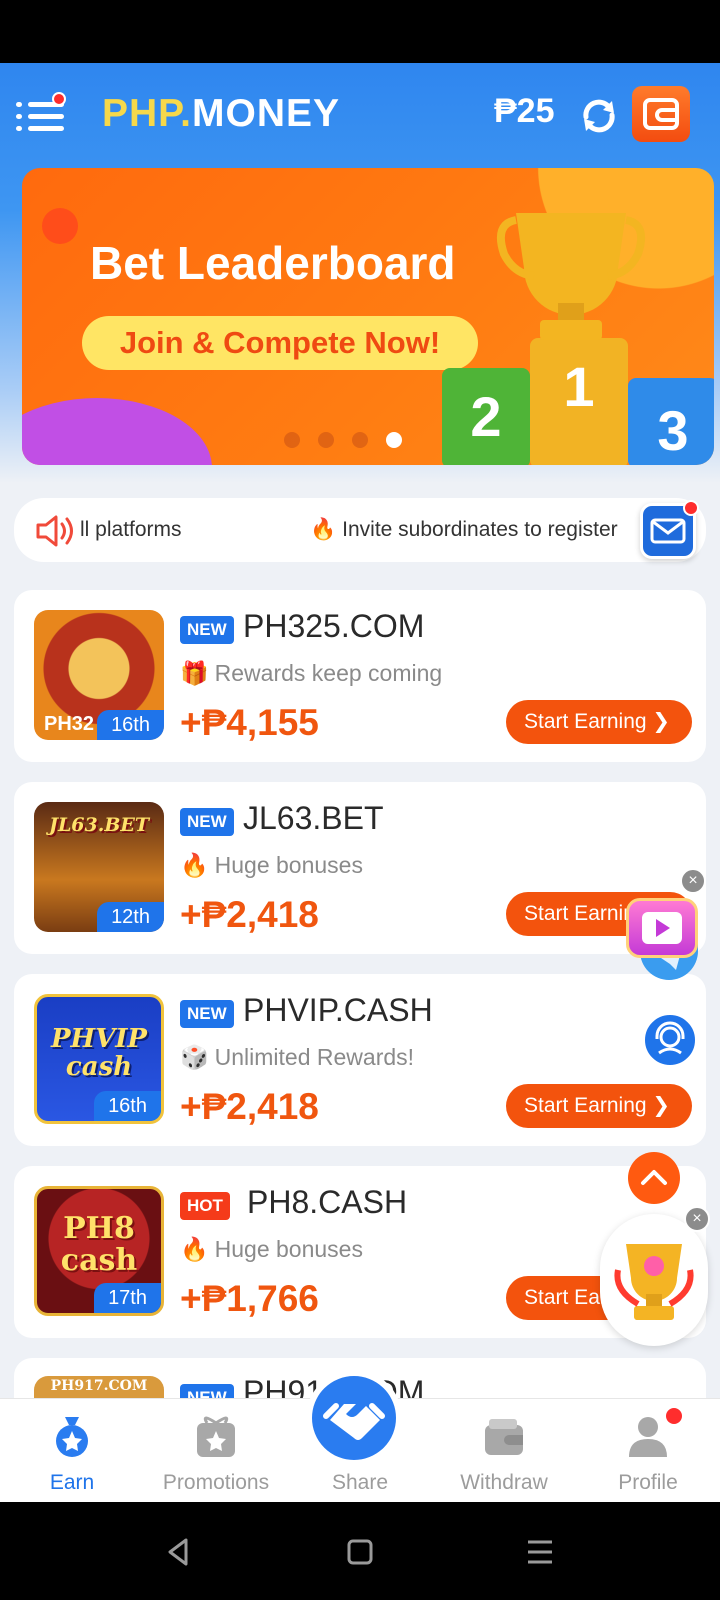  I want to click on tab-promotions: Promotions, so click(216, 1451).